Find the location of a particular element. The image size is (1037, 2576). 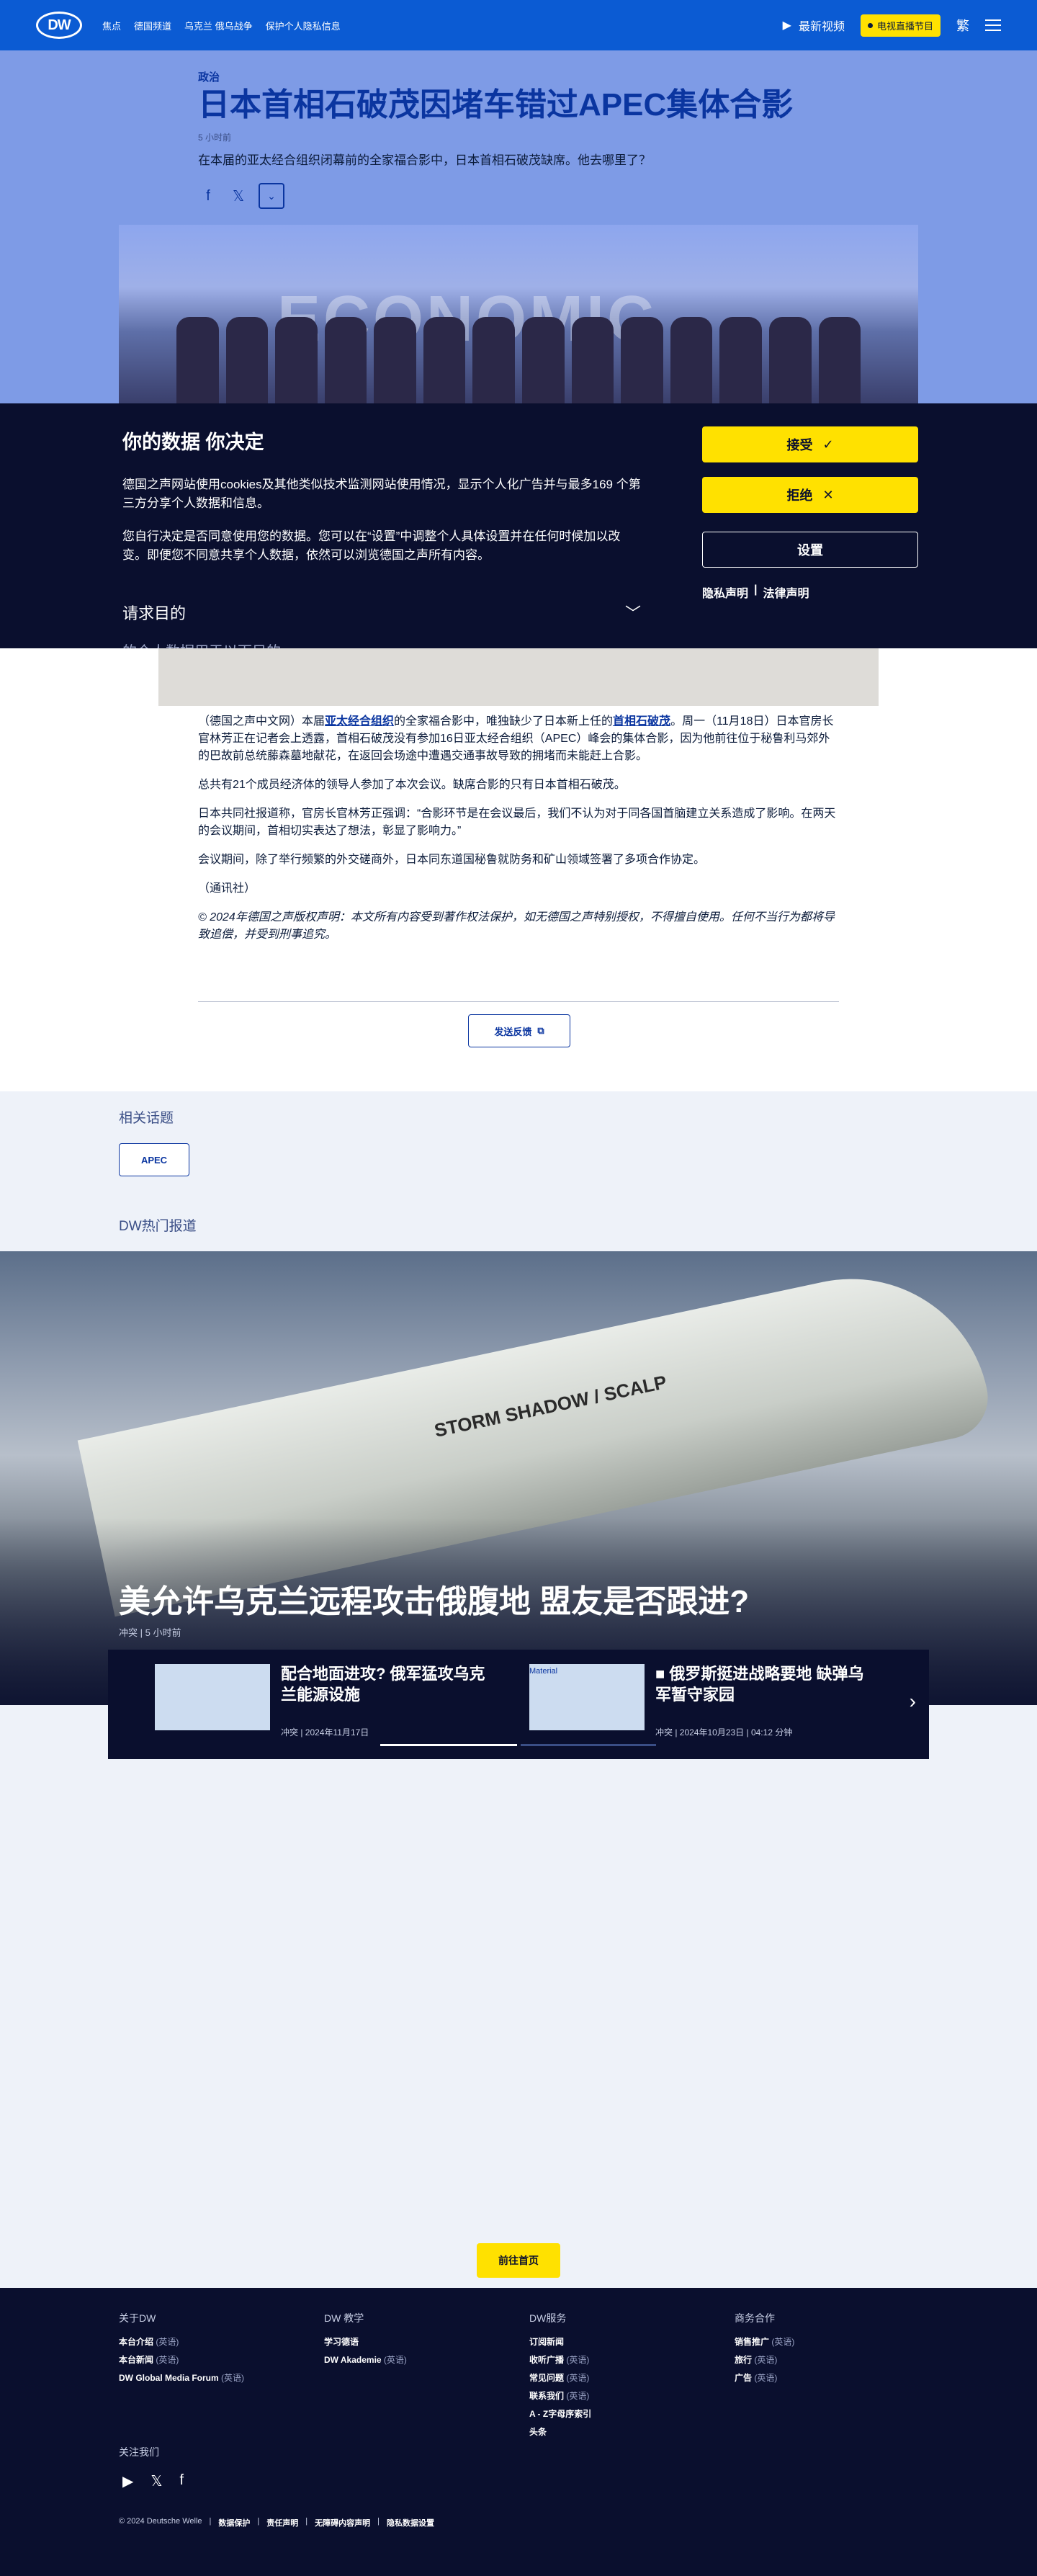

article-time: 5 小时前 is located at coordinates (215, 138).